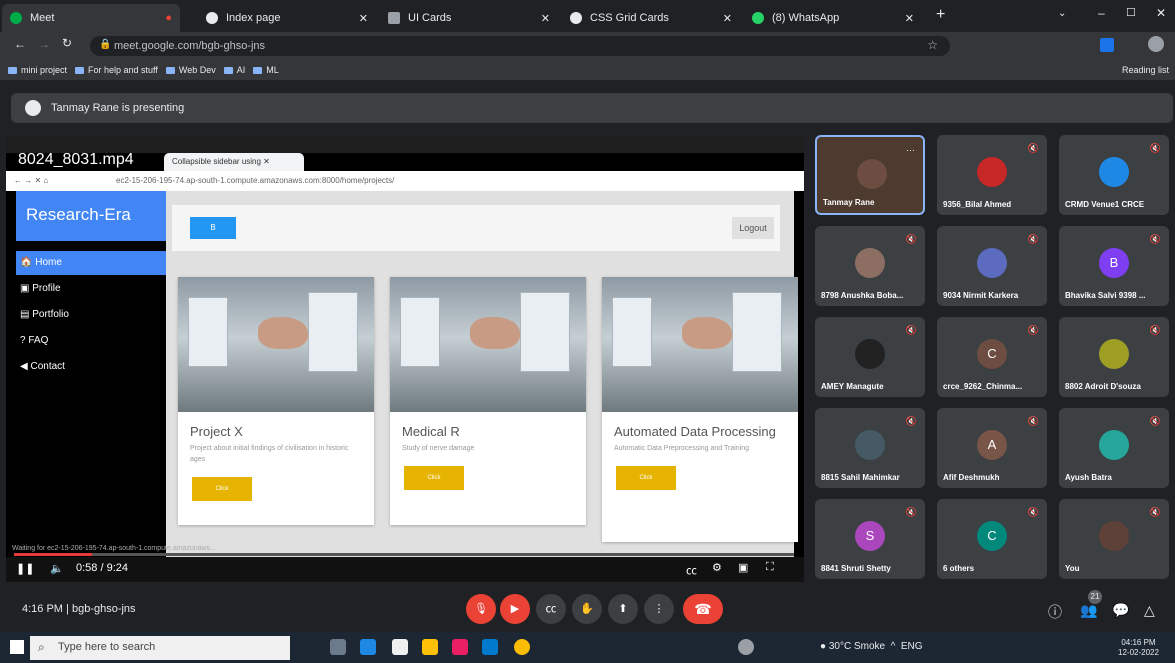 The height and width of the screenshot is (663, 1175). What do you see at coordinates (91, 18) in the screenshot?
I see `tab-meet: Meet ●` at bounding box center [91, 18].